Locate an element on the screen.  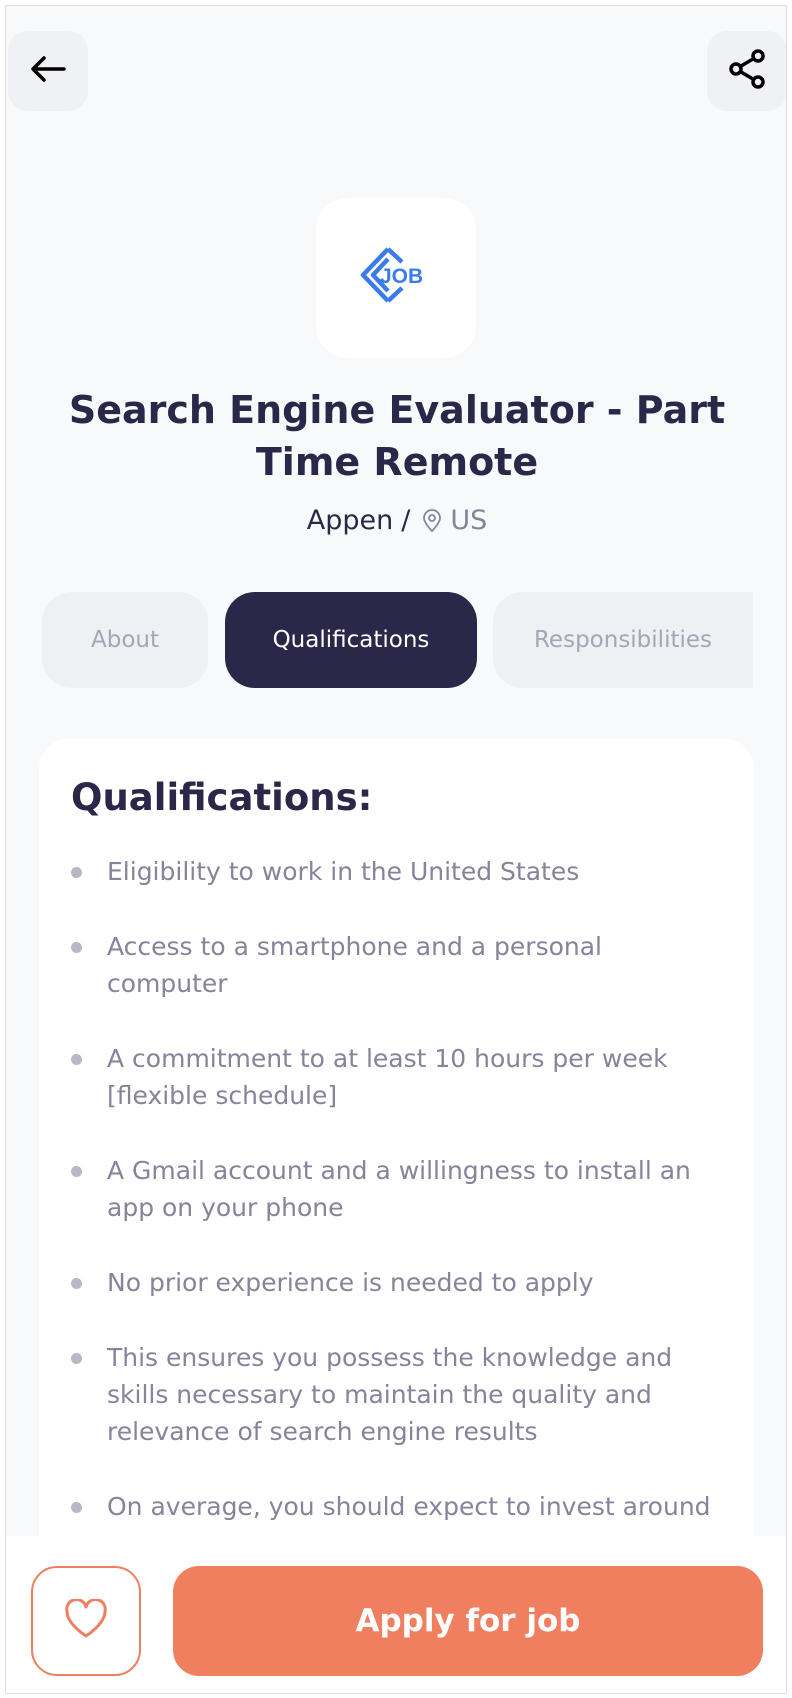
tab-bar: About Qualifications Responsibilities is located at coordinates (396, 640).